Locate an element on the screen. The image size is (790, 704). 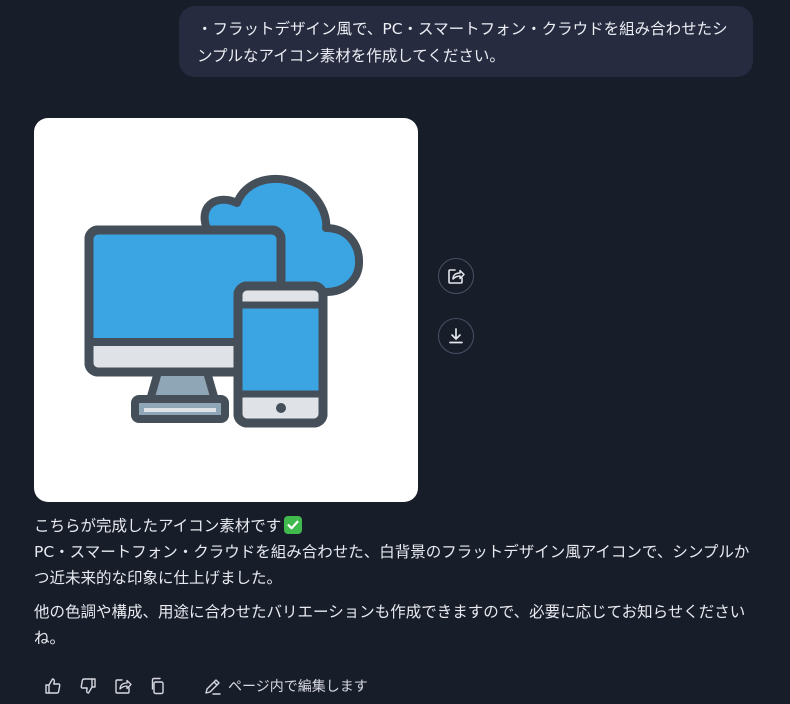
edit-in-page-label: ページ内で編集します is located at coordinates (298, 687).